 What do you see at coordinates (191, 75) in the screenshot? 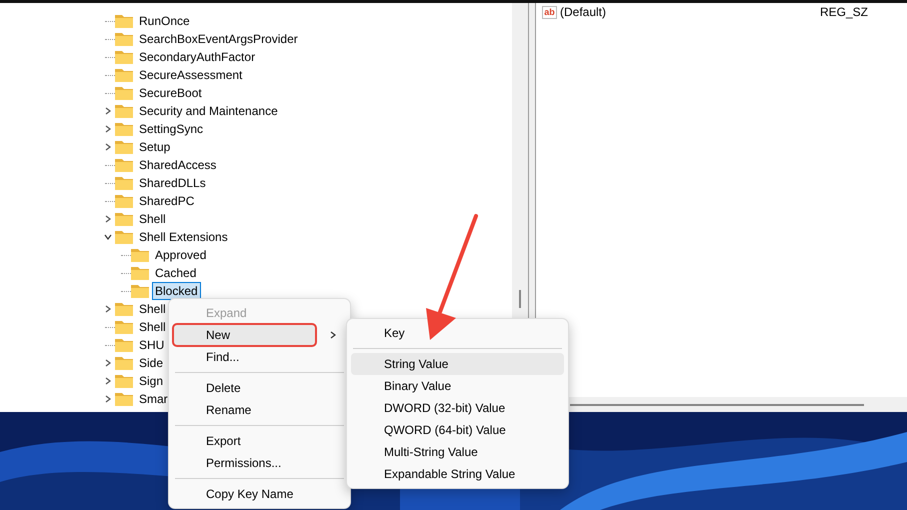
I see `tree-item: SecureAssessment` at bounding box center [191, 75].